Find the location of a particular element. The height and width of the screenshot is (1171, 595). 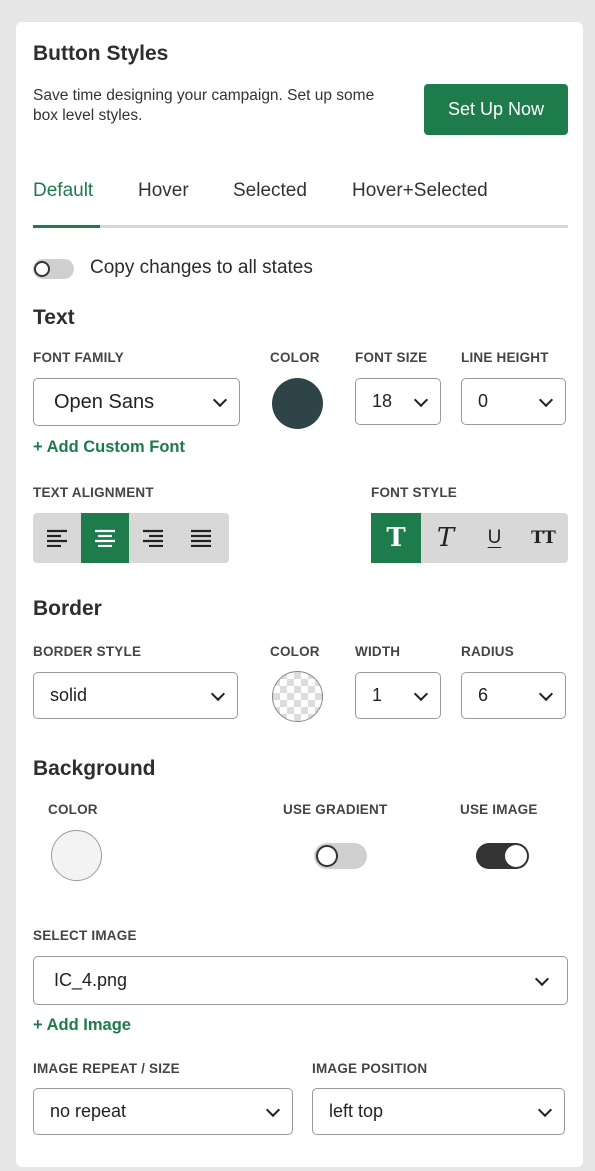

tab-hover-selected: Hover+Selected is located at coordinates (420, 191).